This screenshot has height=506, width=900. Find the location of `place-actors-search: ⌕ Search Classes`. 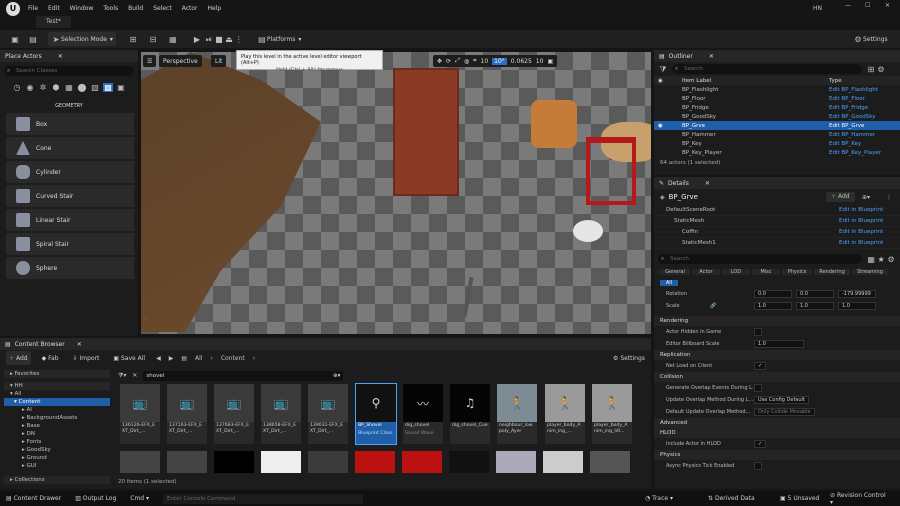

place-actors-search: ⌕ Search Classes is located at coordinates (69, 71).